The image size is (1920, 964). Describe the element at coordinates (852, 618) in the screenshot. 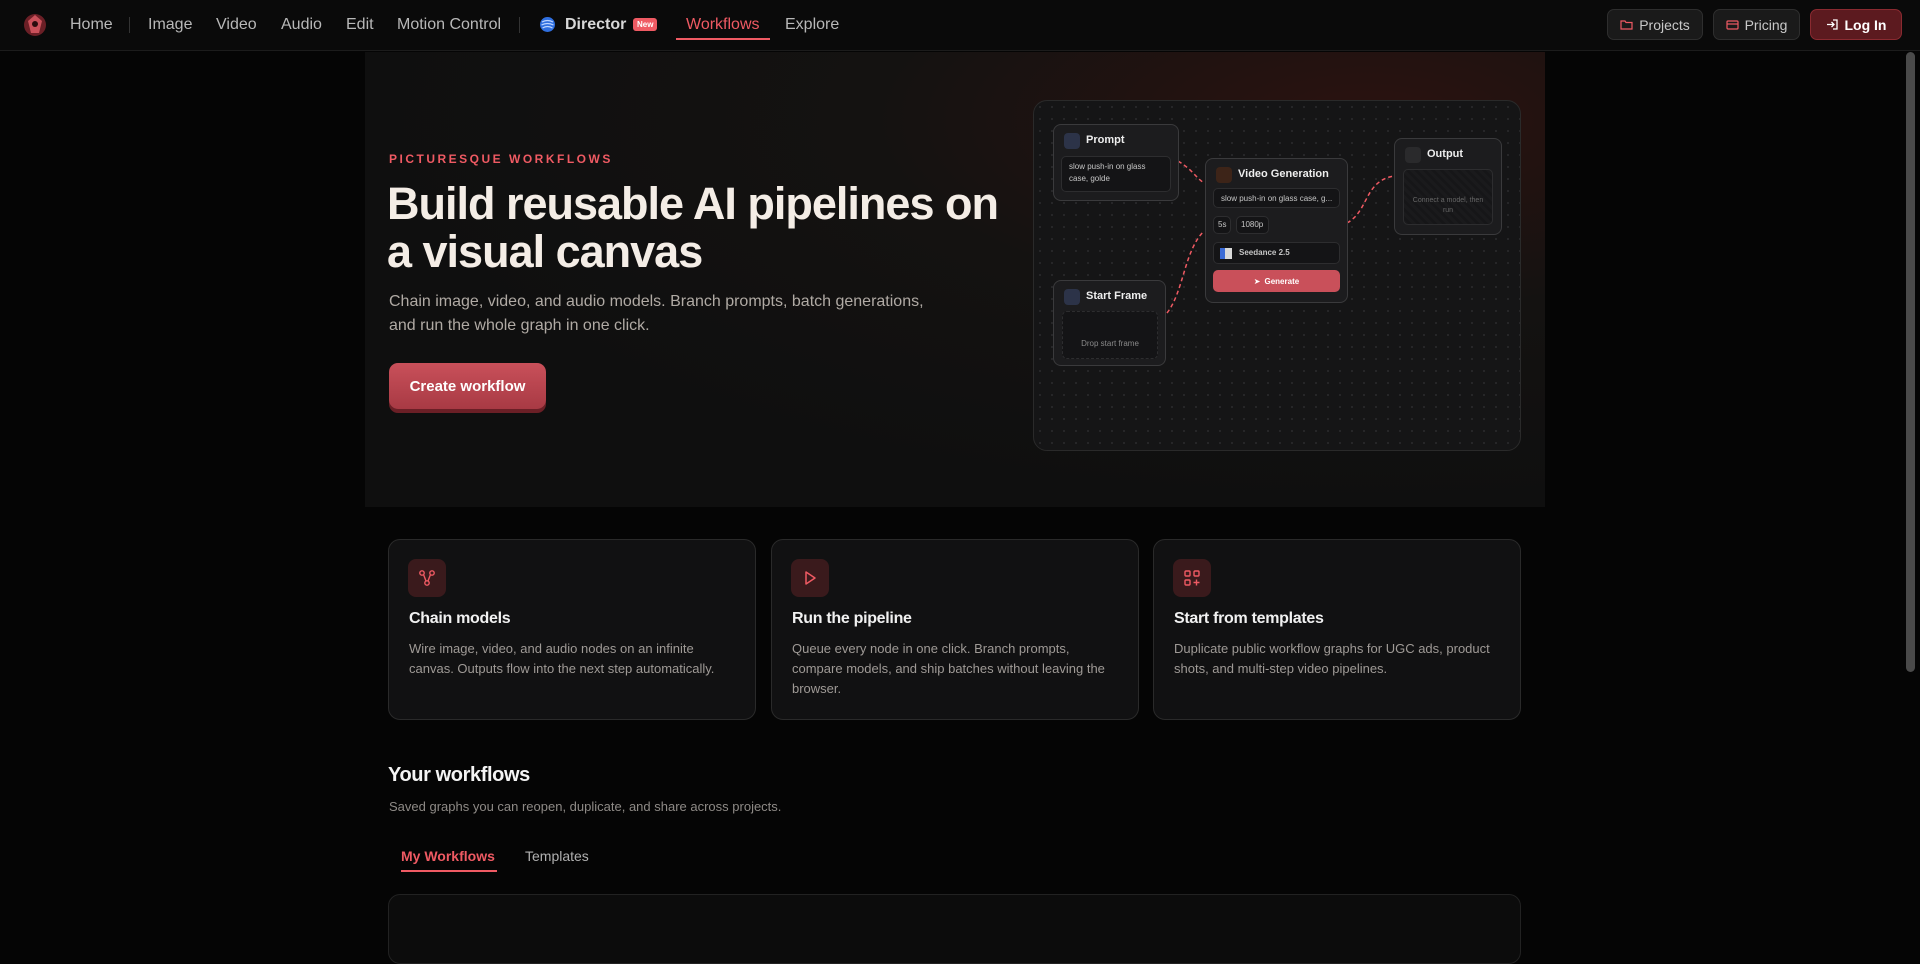

I see `card-title: Run the pipeline` at that location.